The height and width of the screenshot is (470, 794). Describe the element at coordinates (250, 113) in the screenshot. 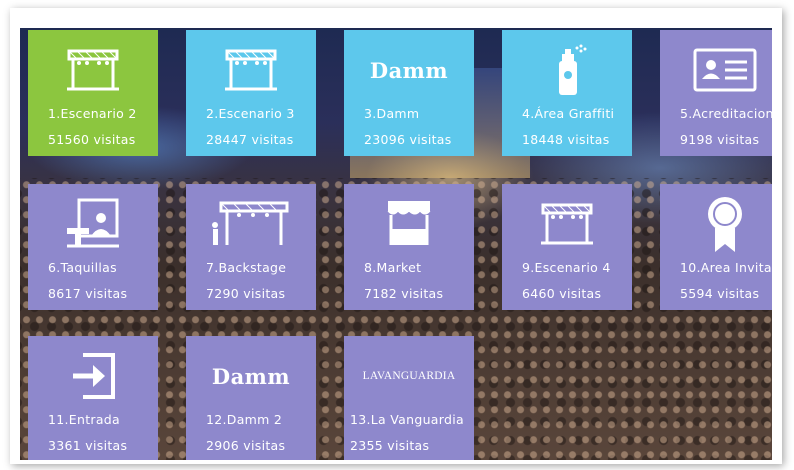

I see `zone-label: 2.Escenario 3` at that location.